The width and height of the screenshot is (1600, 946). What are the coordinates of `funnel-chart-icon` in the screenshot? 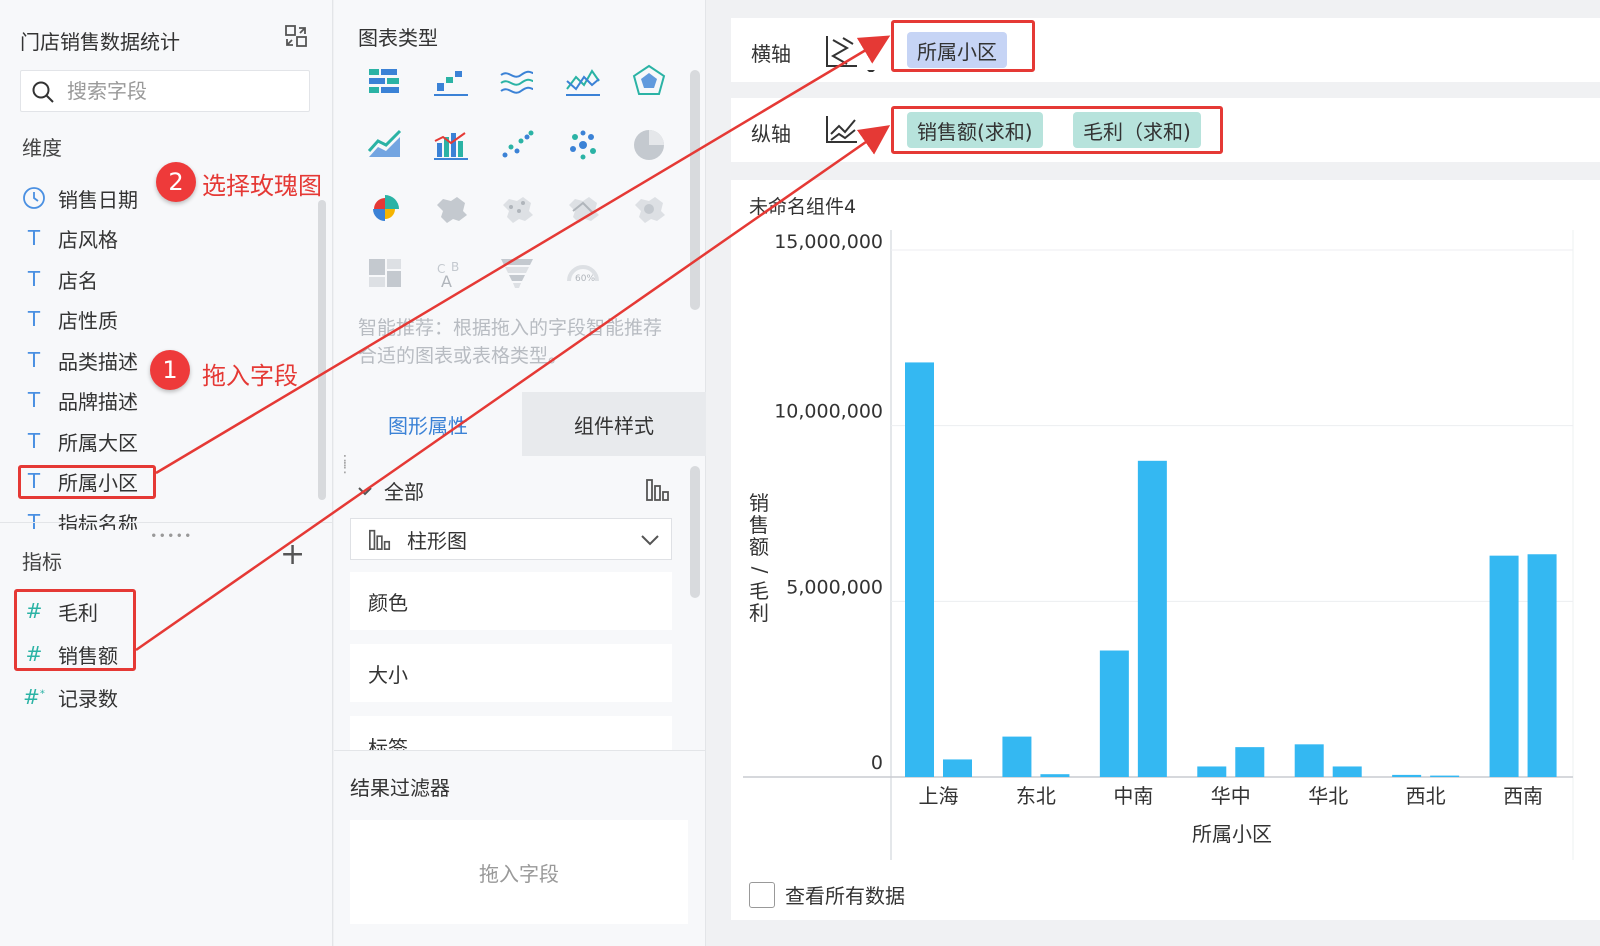 It's located at (517, 273).